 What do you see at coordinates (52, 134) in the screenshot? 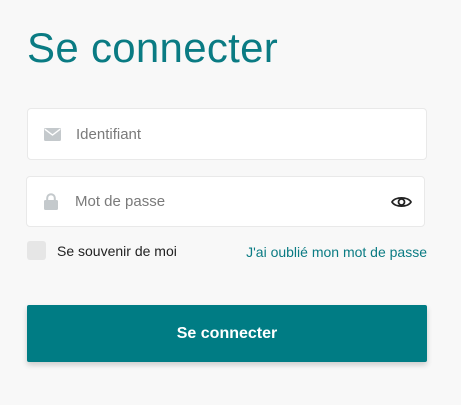
I see `envelope-icon` at bounding box center [52, 134].